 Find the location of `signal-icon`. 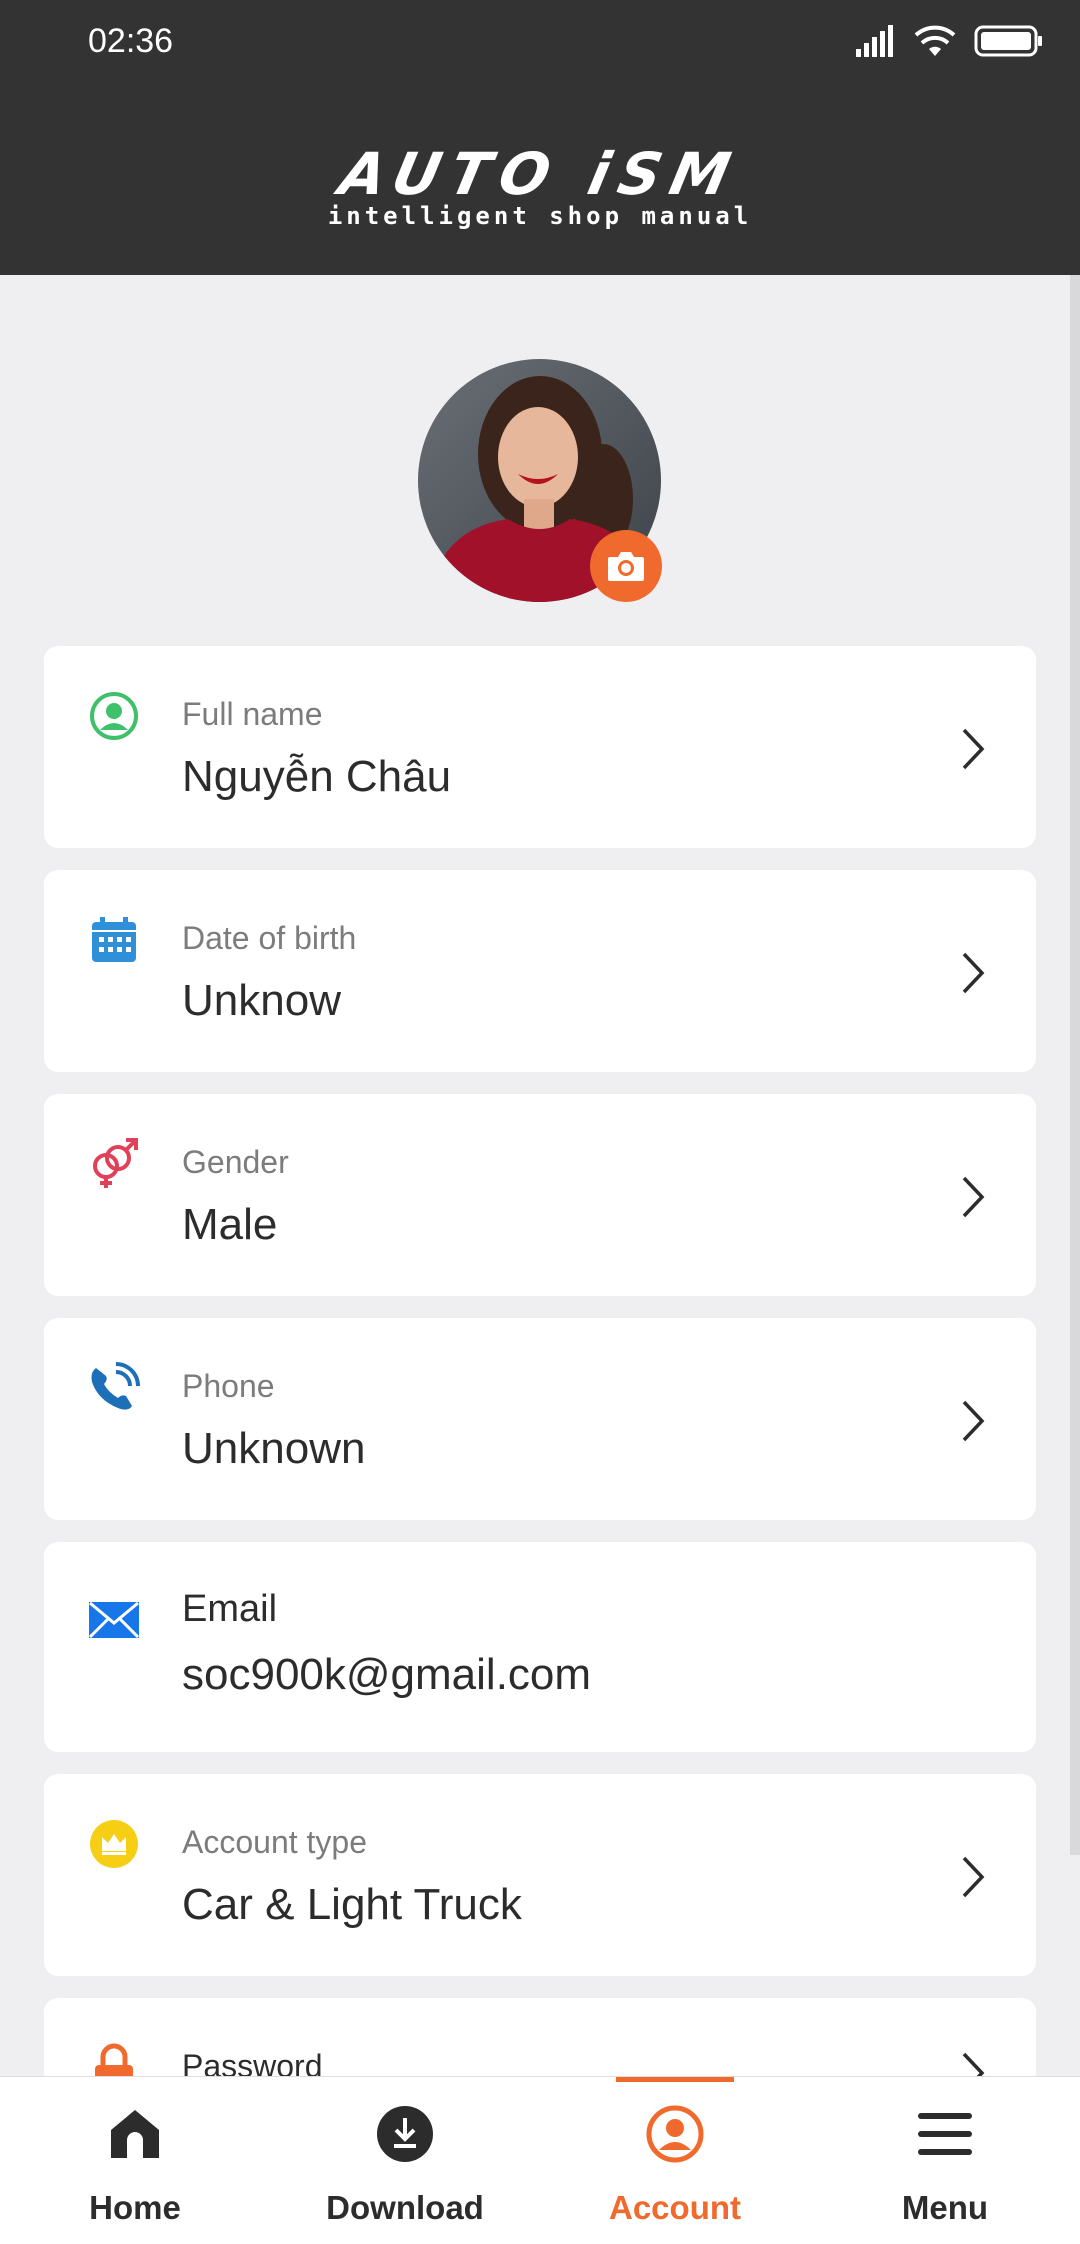

signal-icon is located at coordinates (874, 41).